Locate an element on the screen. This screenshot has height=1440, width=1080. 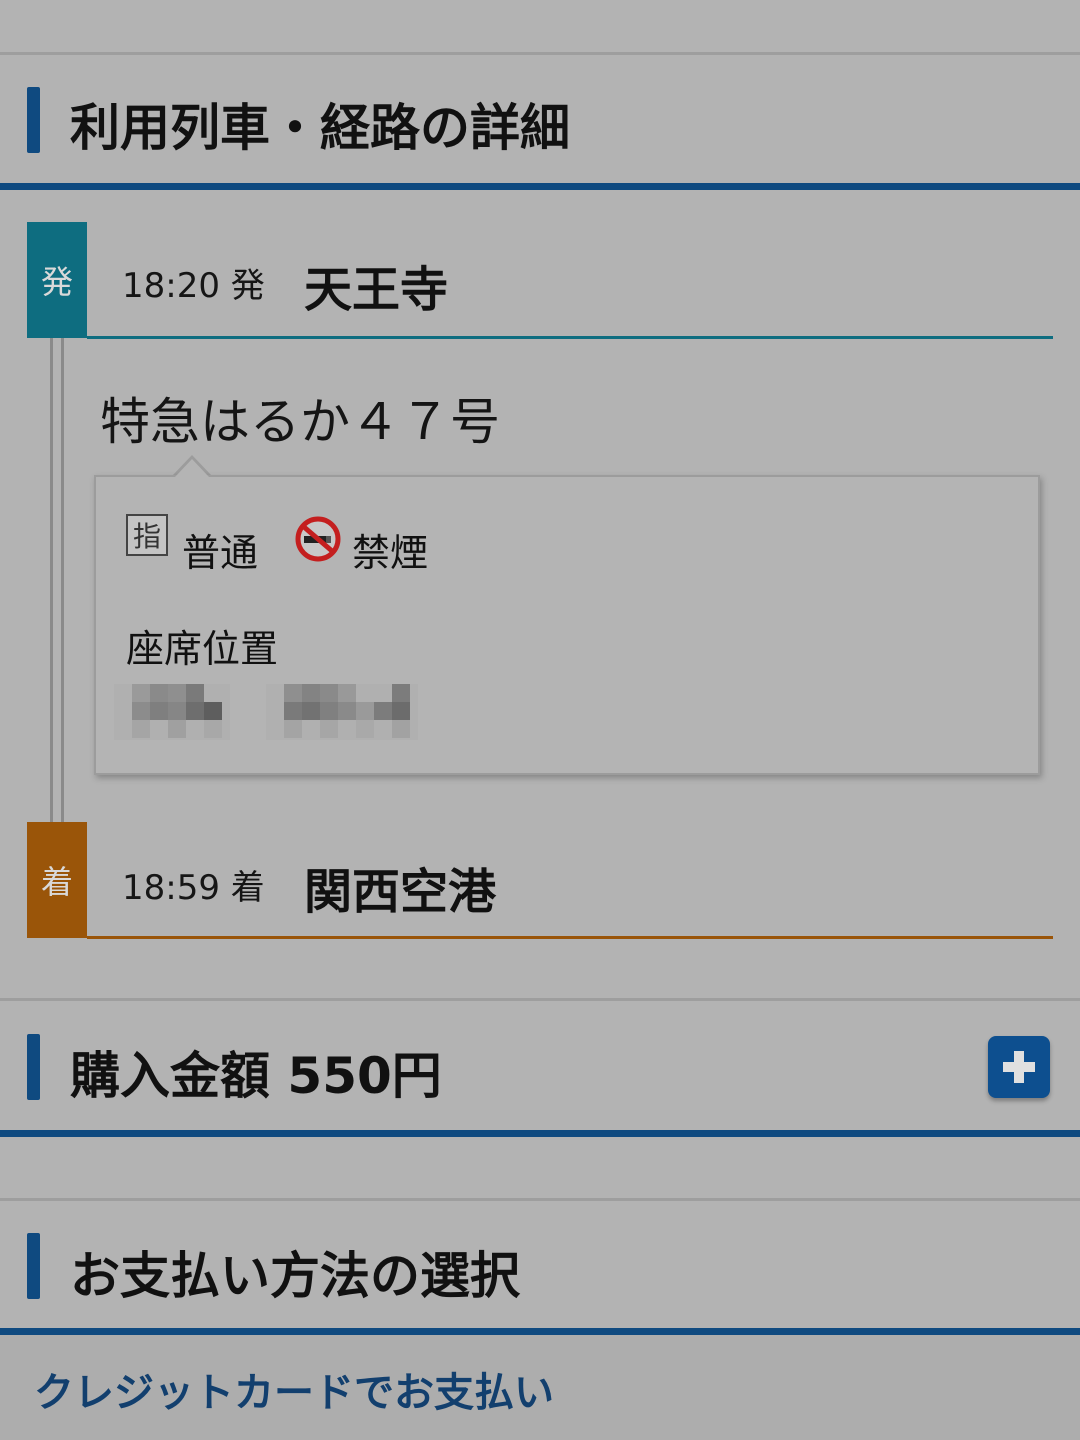
arrival-underline is located at coordinates (570, 937).